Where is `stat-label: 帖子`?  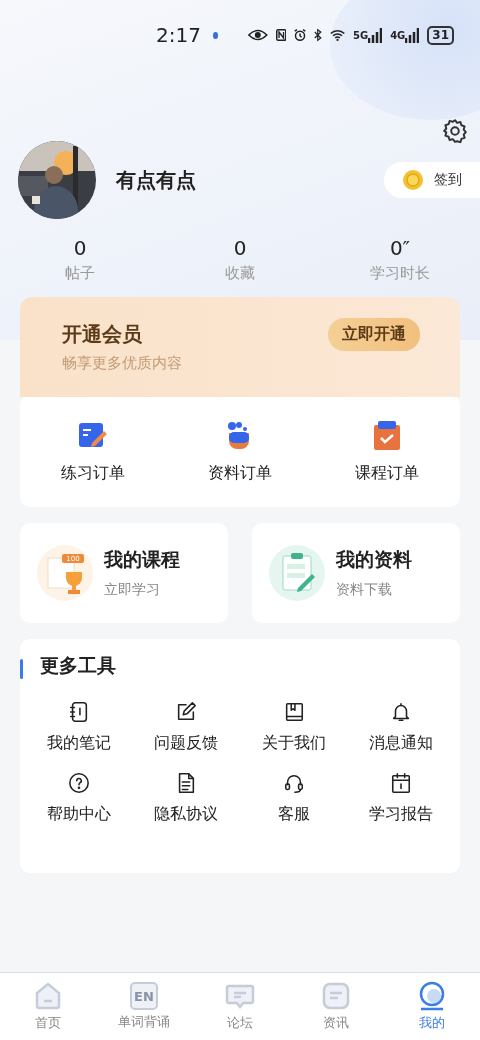
stat-label: 帖子 is located at coordinates (80, 273).